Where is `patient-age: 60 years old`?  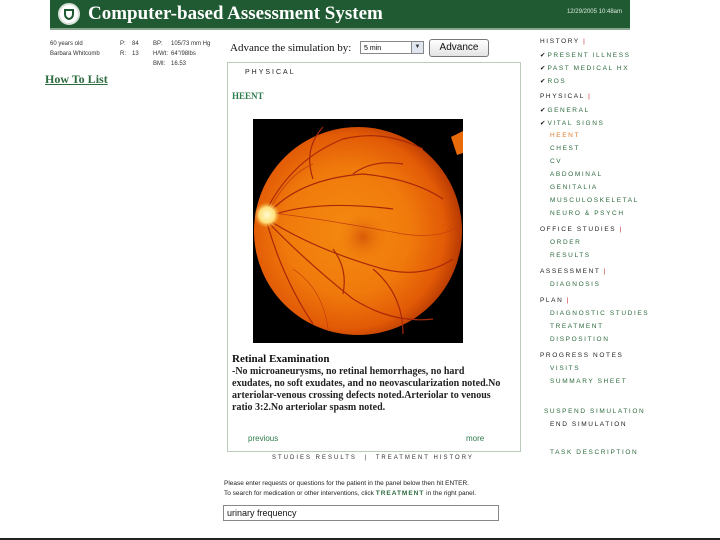 patient-age: 60 years old is located at coordinates (66, 44).